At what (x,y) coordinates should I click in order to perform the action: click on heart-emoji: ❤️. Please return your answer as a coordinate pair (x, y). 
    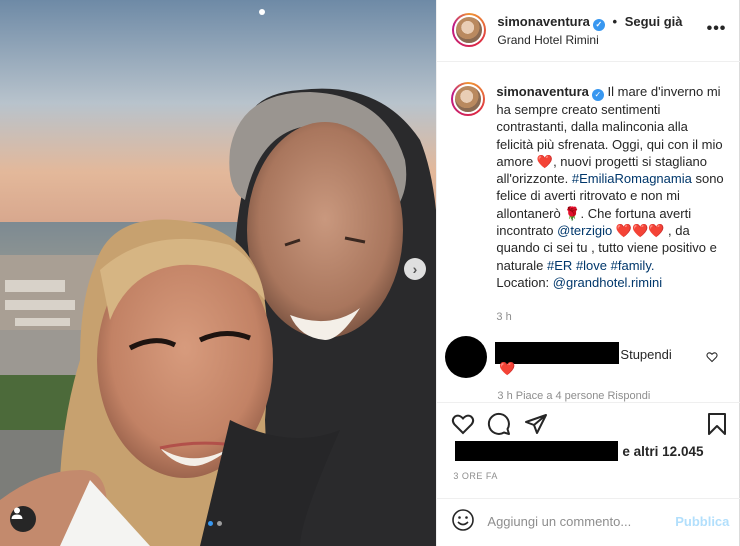
    Looking at the image, I should click on (545, 161).